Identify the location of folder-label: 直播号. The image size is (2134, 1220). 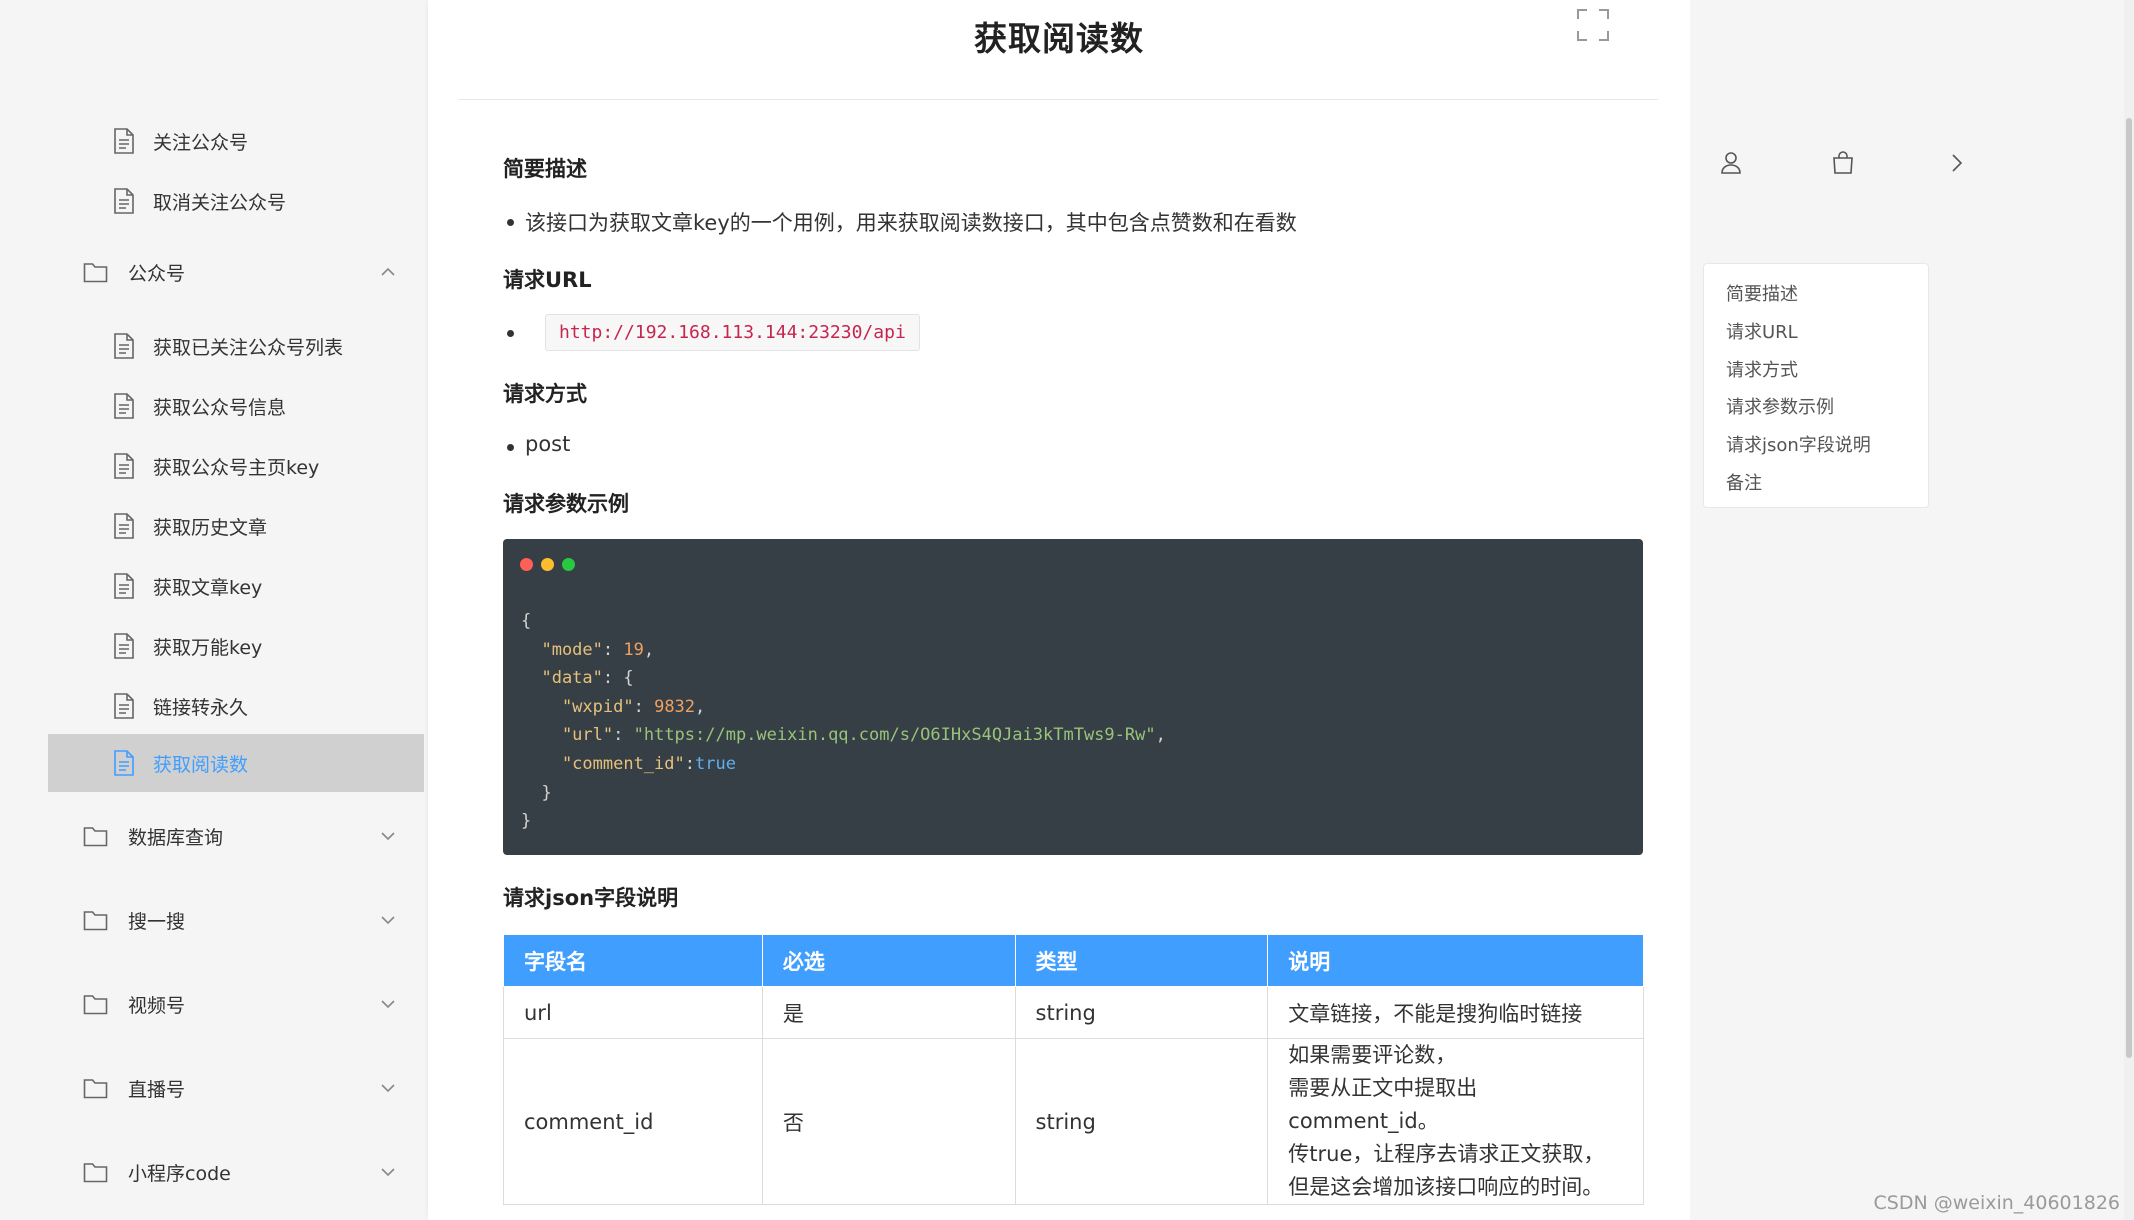
(157, 1089).